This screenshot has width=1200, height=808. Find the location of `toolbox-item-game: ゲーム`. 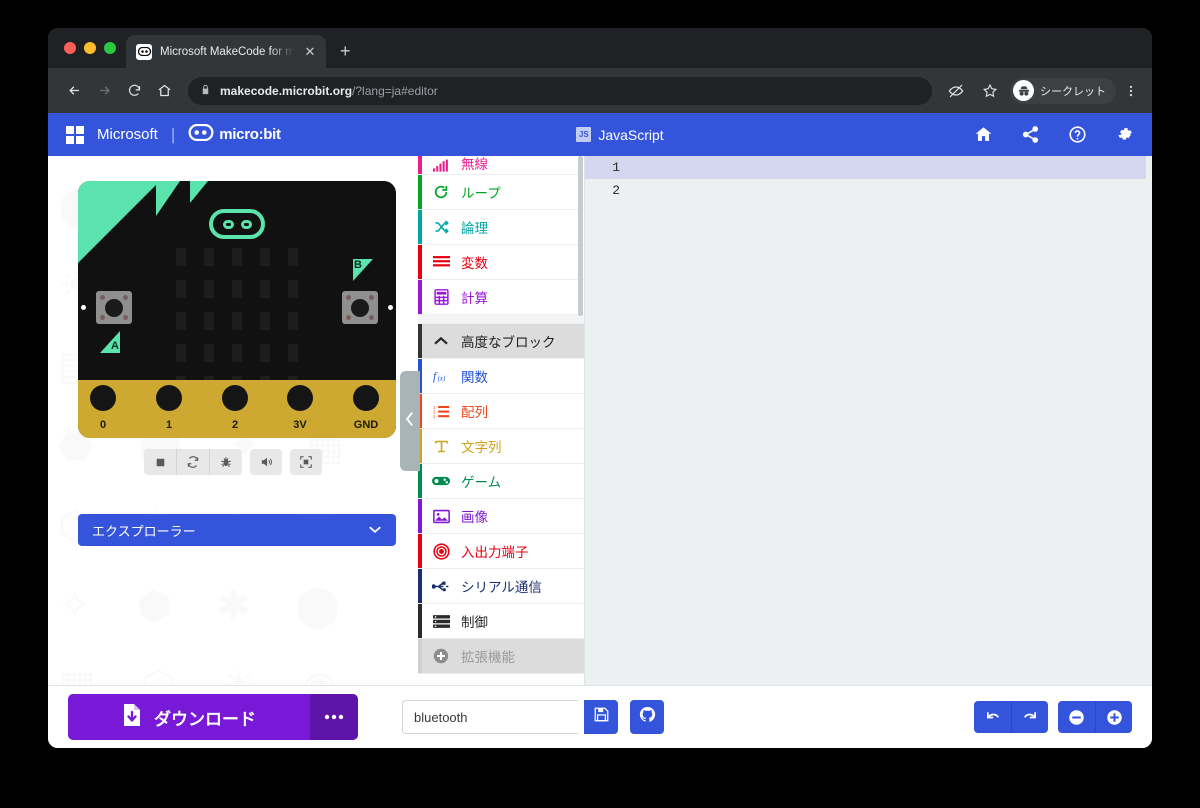

toolbox-item-game: ゲーム is located at coordinates (501, 481).